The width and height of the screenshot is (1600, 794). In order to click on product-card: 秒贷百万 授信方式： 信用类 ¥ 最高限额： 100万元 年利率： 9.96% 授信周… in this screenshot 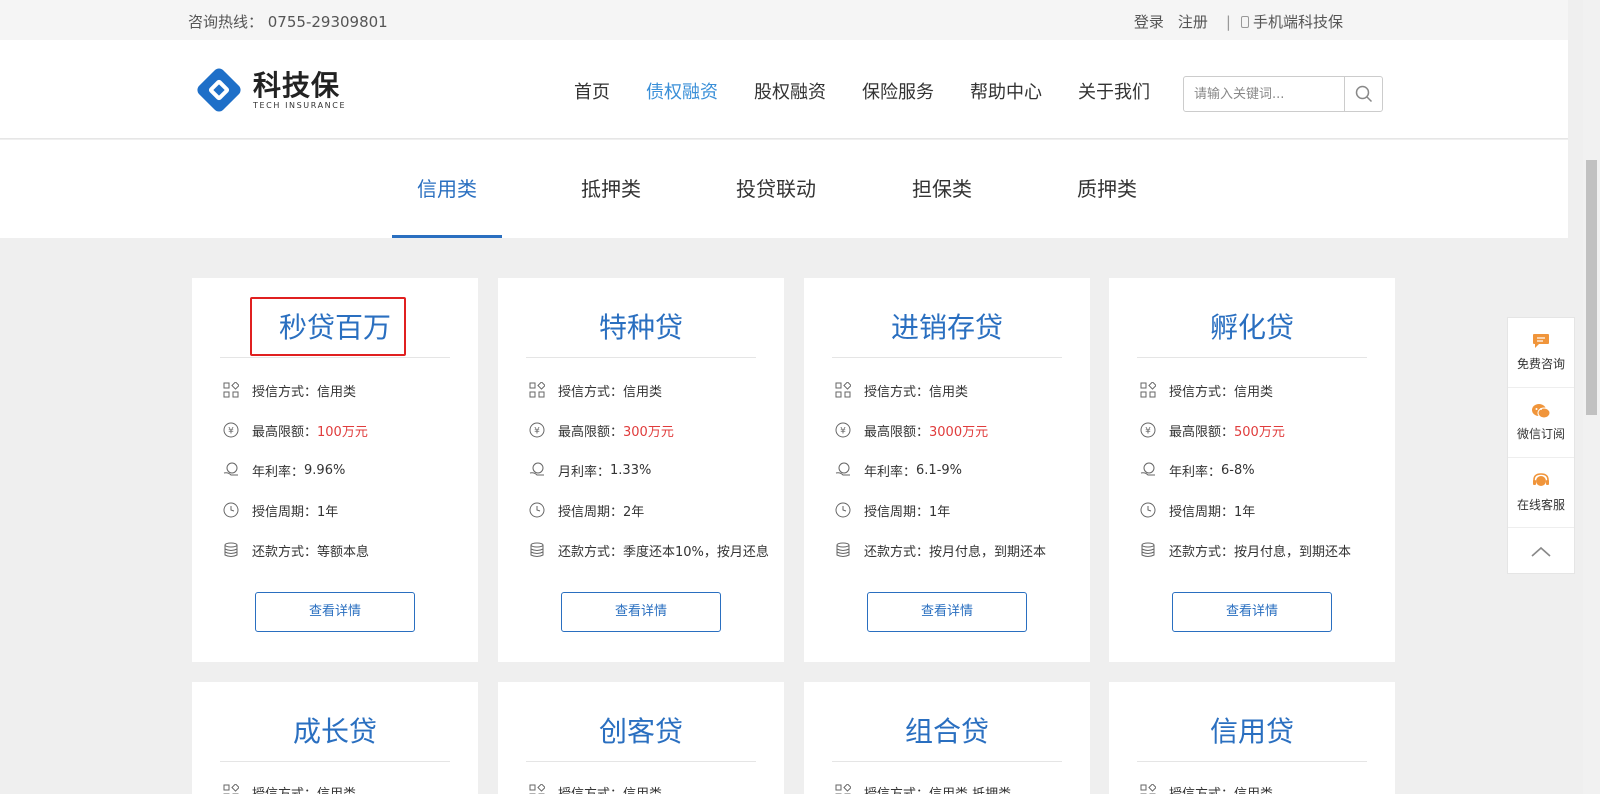, I will do `click(335, 470)`.